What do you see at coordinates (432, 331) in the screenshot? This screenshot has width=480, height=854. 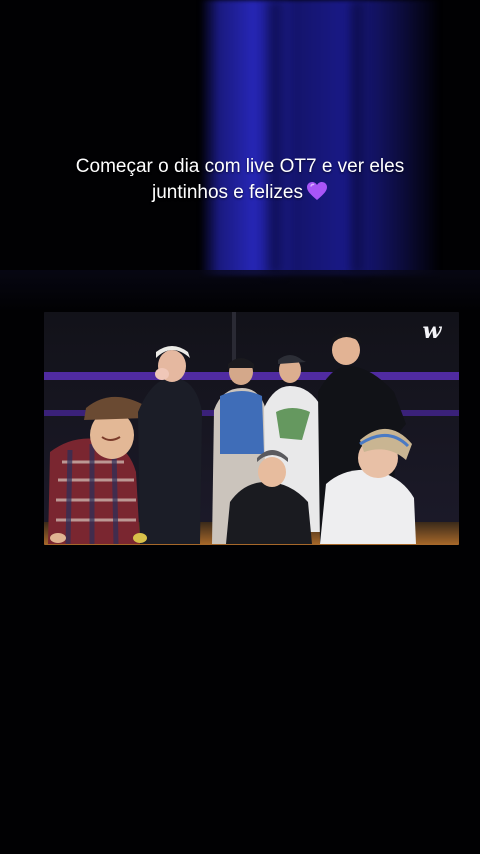 I see `weverse-logo-icon: w` at bounding box center [432, 331].